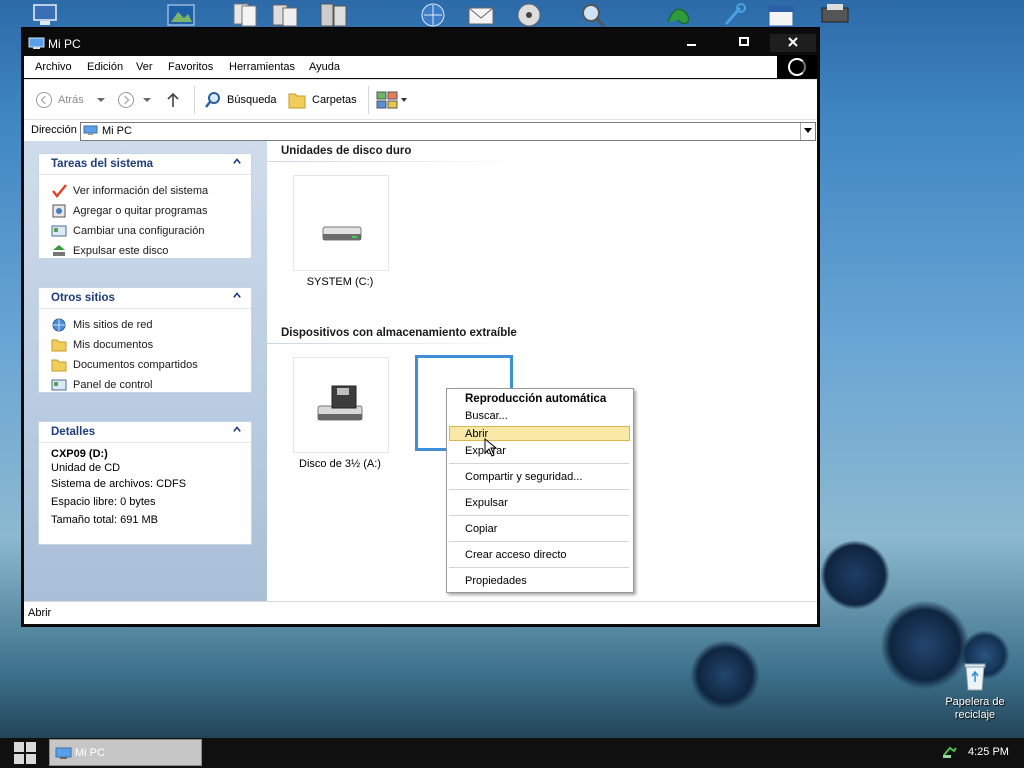  Describe the element at coordinates (340, 282) in the screenshot. I see `drive-label: SYSTEM (C:)` at that location.